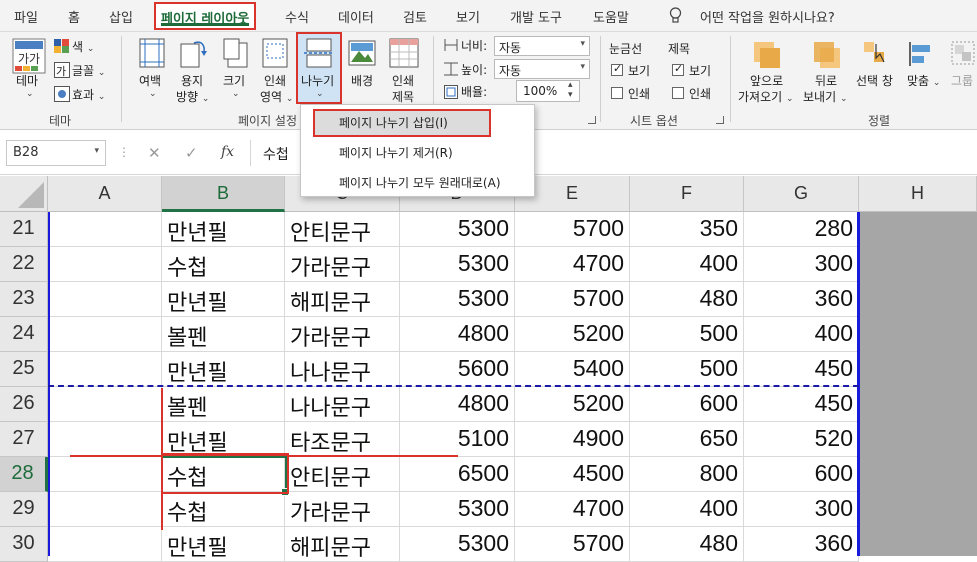 This screenshot has height=562, width=977. I want to click on cell-f: 800, so click(687, 474).